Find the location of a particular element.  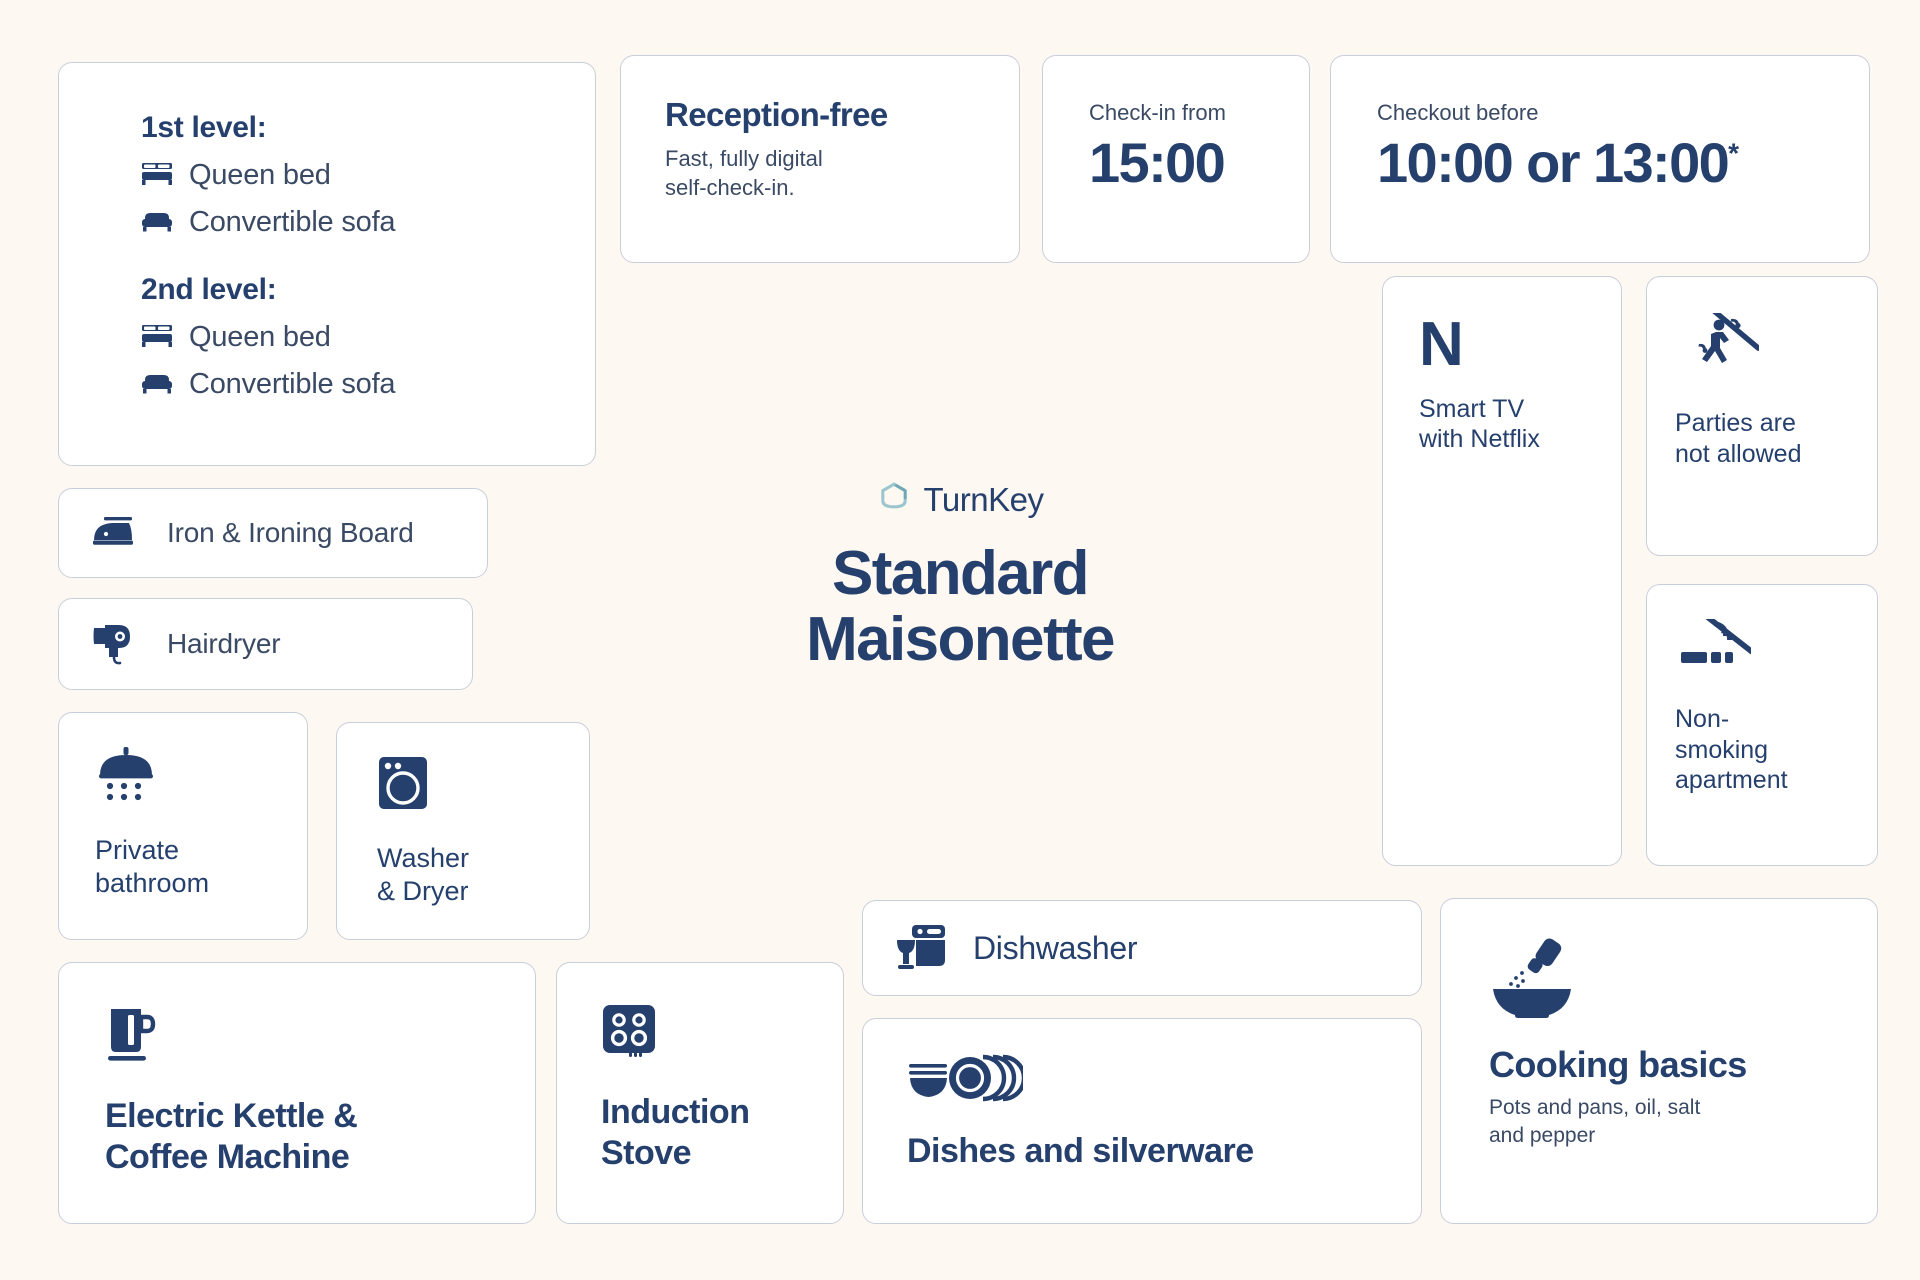

level-spacer is located at coordinates (368, 256).